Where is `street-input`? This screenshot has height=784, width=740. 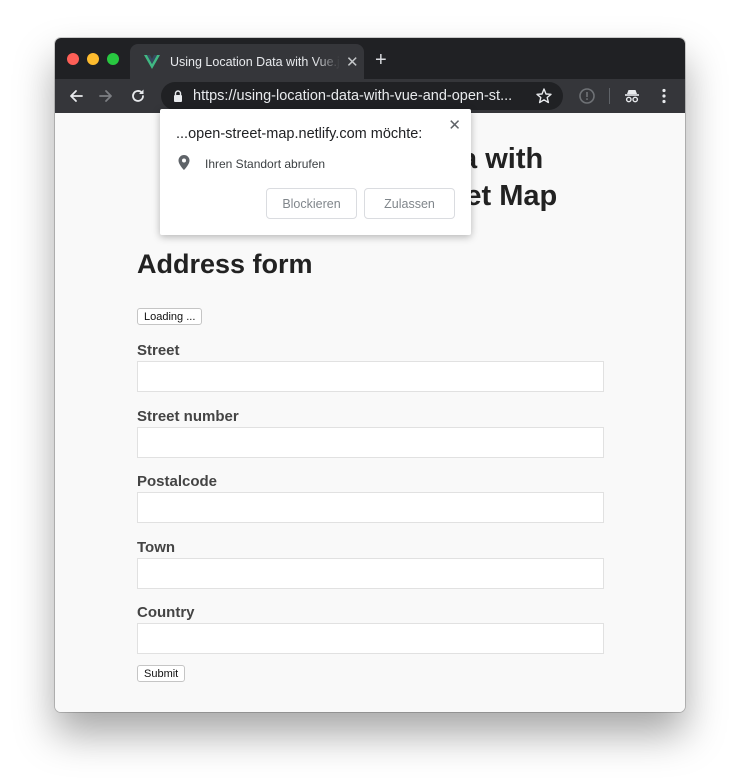
street-input is located at coordinates (370, 376).